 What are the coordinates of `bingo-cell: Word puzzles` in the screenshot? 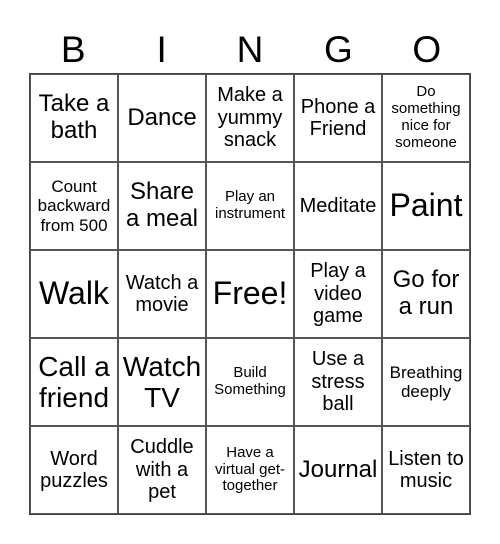 It's located at (74, 470).